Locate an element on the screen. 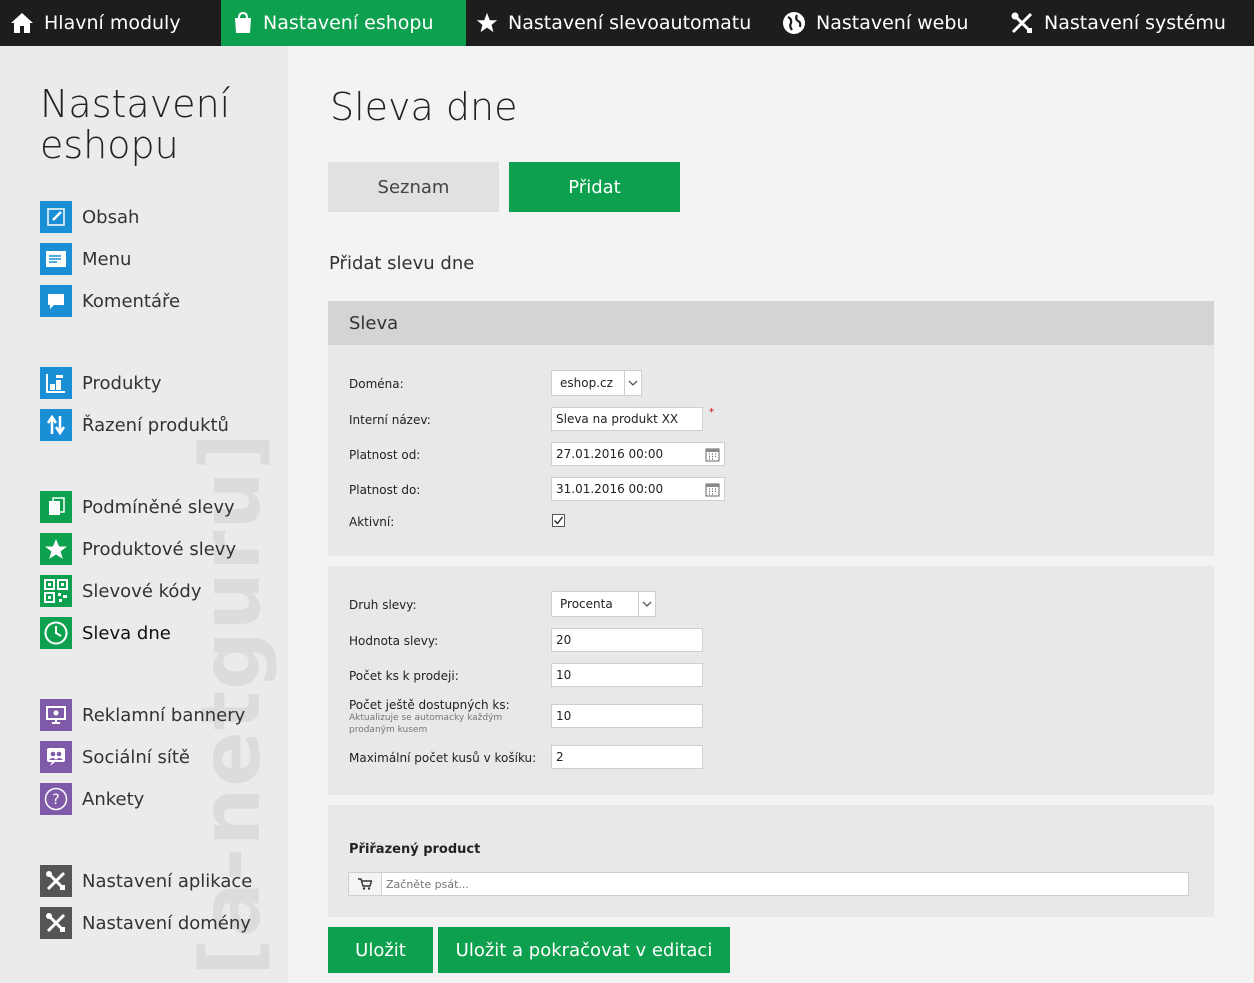  discount-value-input: 20 is located at coordinates (627, 640).